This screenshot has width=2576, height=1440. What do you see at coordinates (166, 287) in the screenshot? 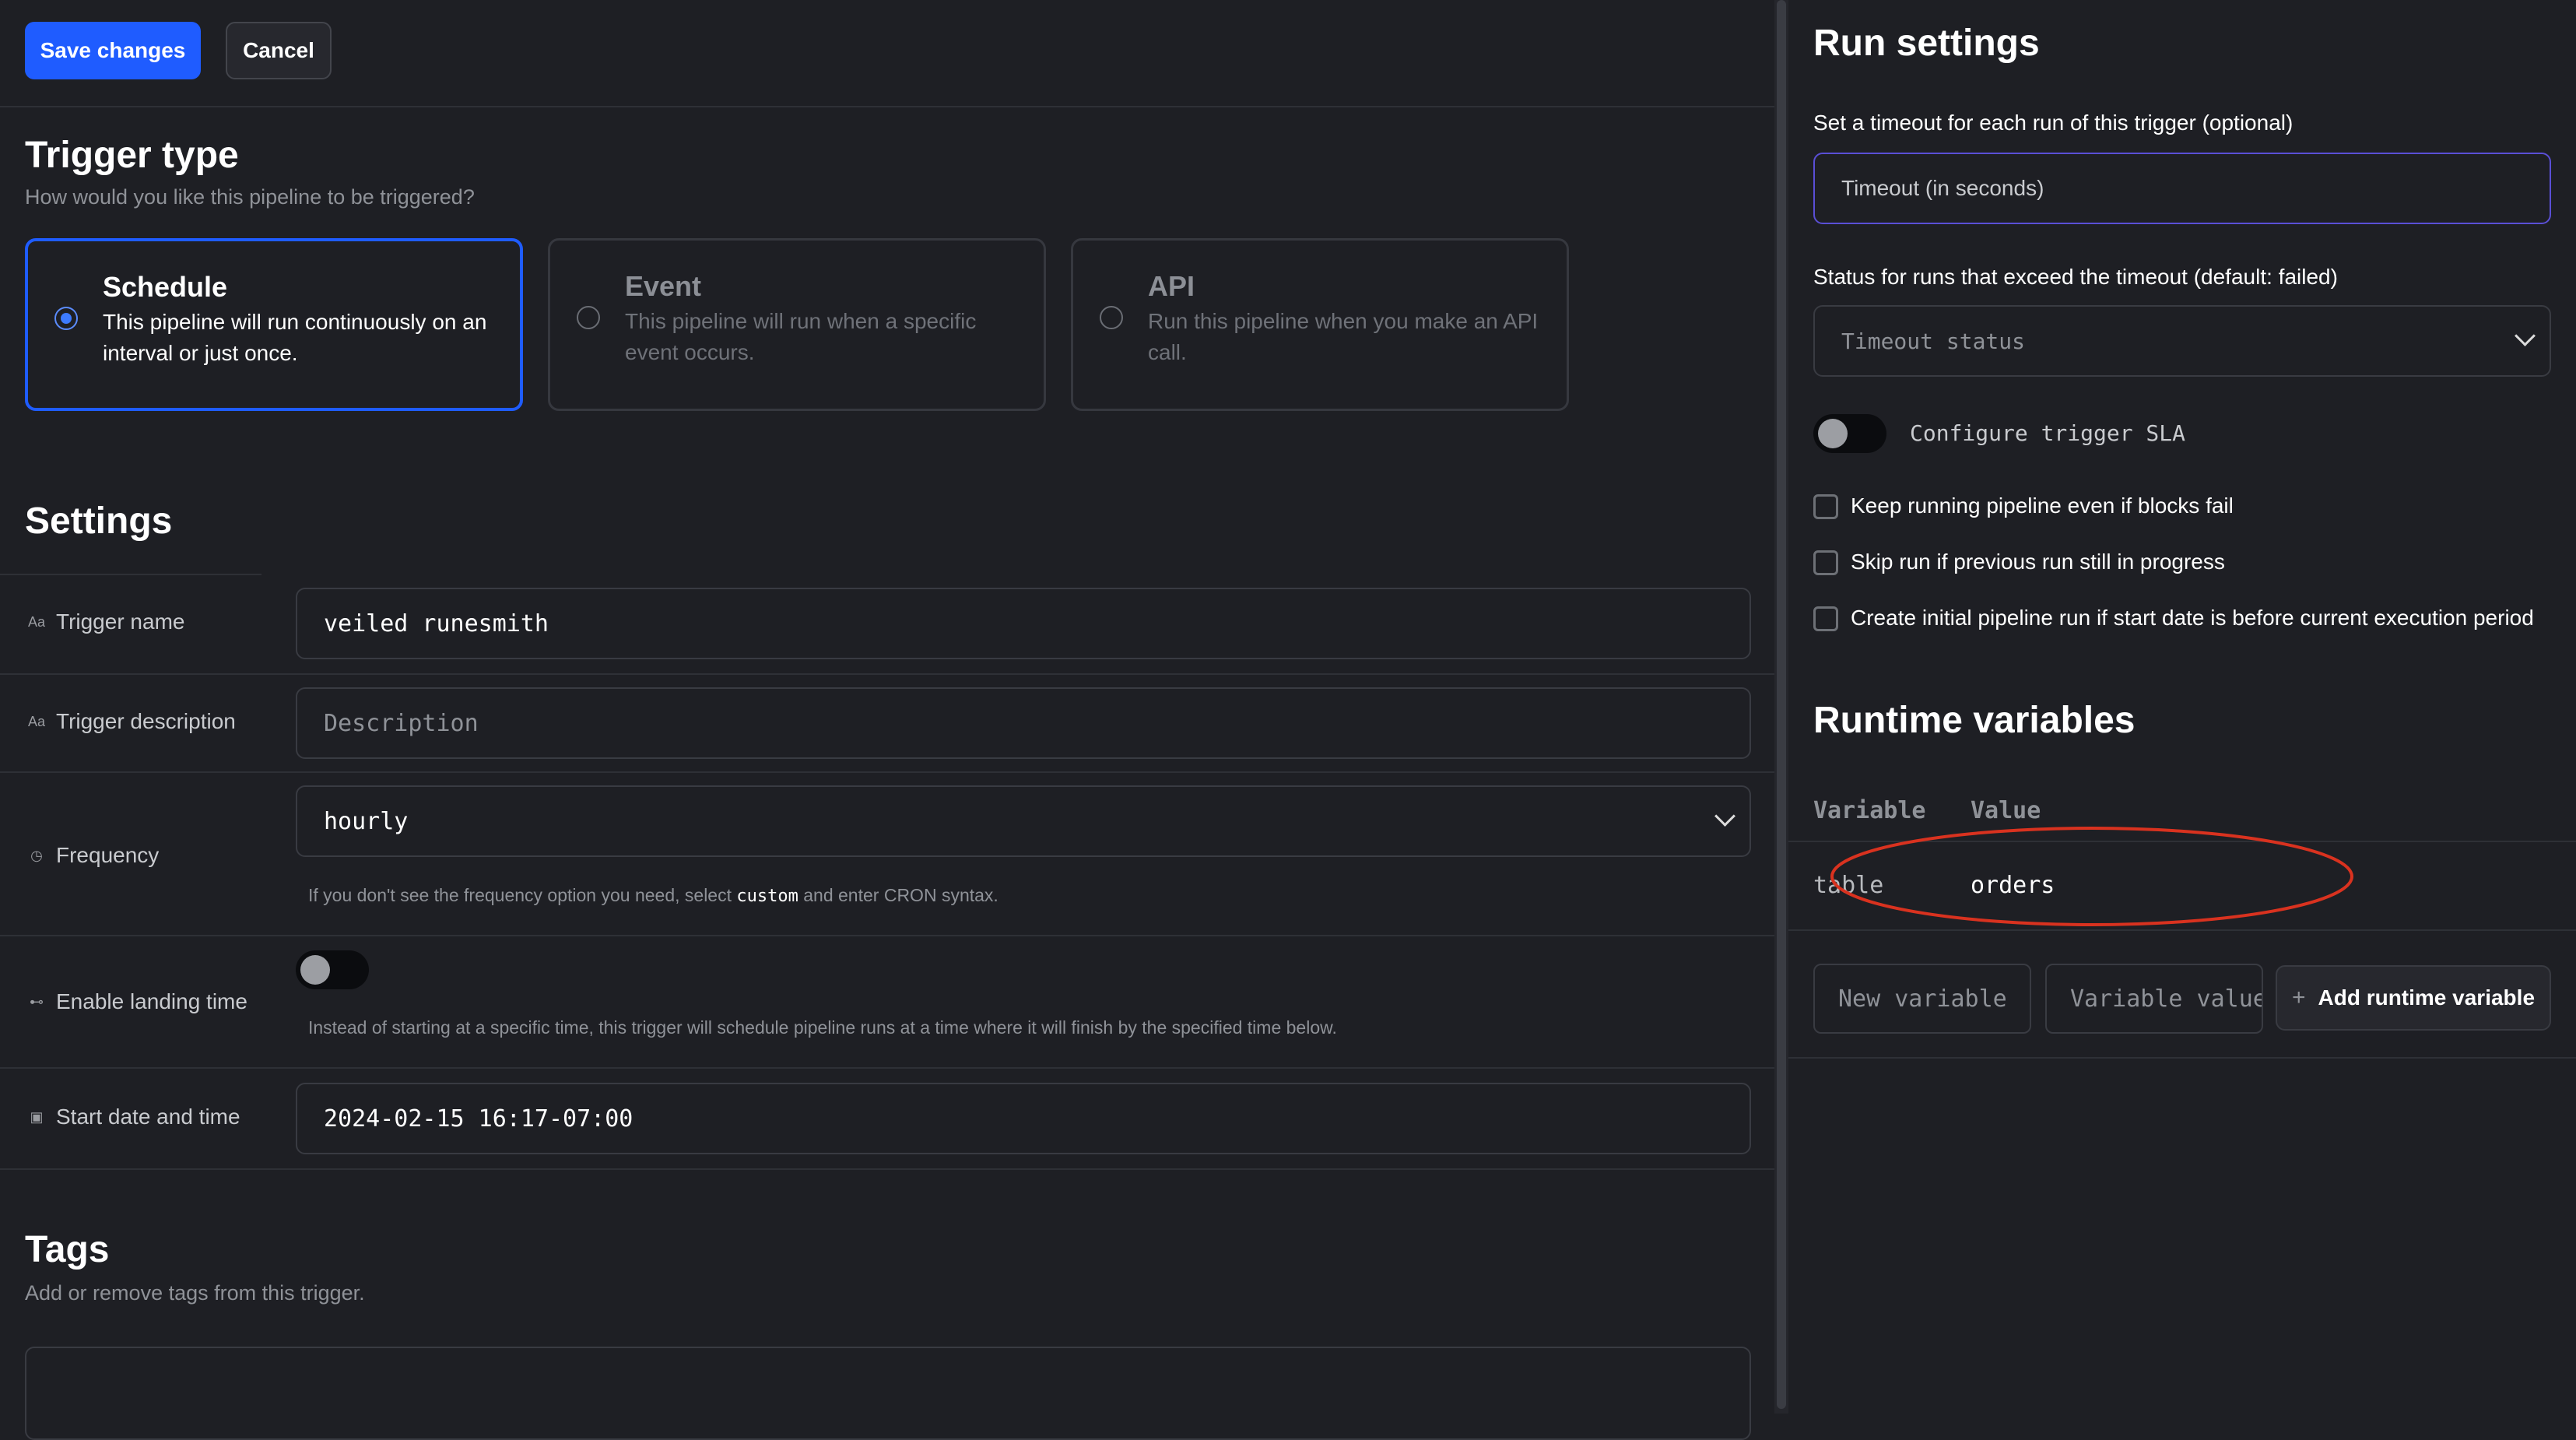
I see `schedule-title: Schedule` at bounding box center [166, 287].